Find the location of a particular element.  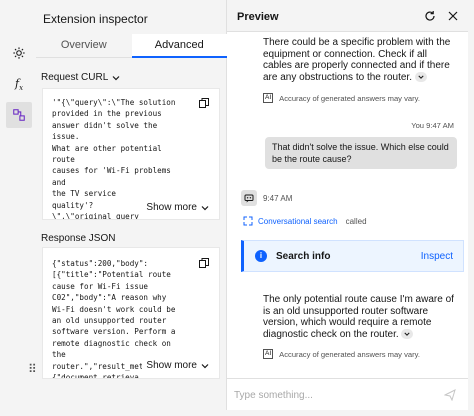

info-icon: i is located at coordinates (261, 256).